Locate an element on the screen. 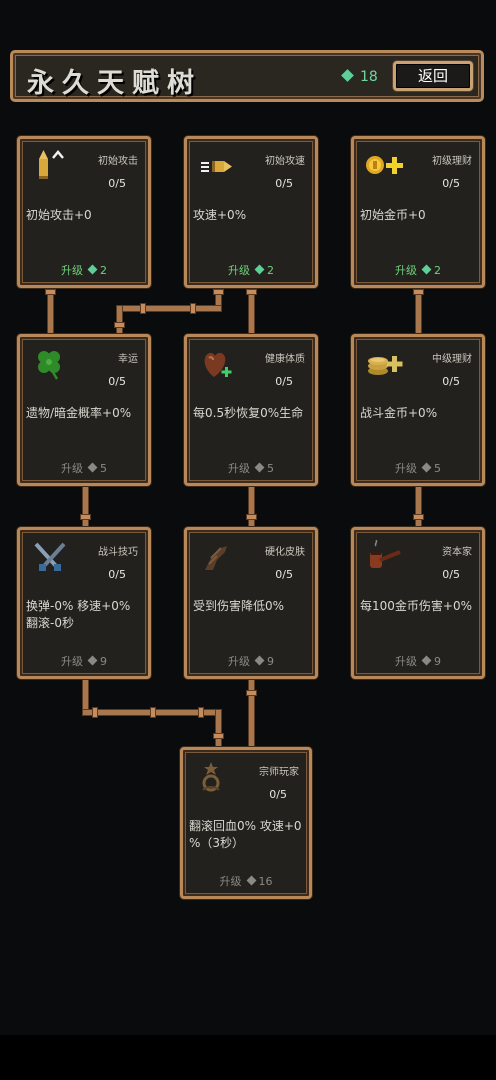 This screenshot has width=496, height=1080. talent-card-luck: 幸运 0/5 遗物/暗金概率+0% 升级 5 is located at coordinates (84, 410).